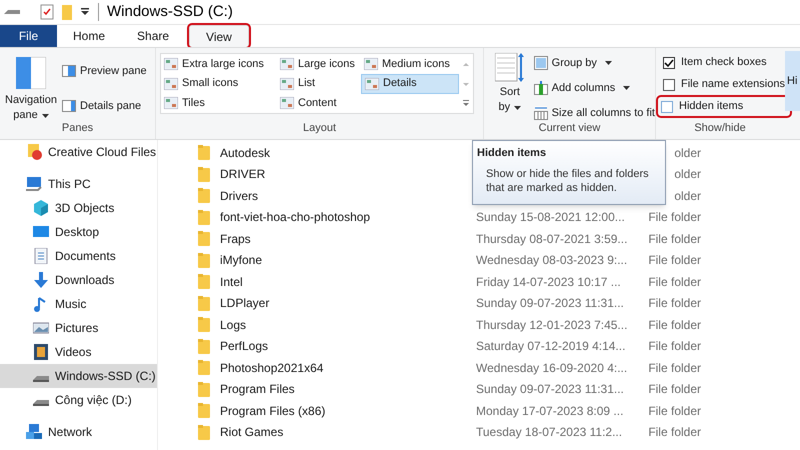 This screenshot has width=800, height=450. What do you see at coordinates (41, 256) in the screenshot?
I see `document-icon` at bounding box center [41, 256].